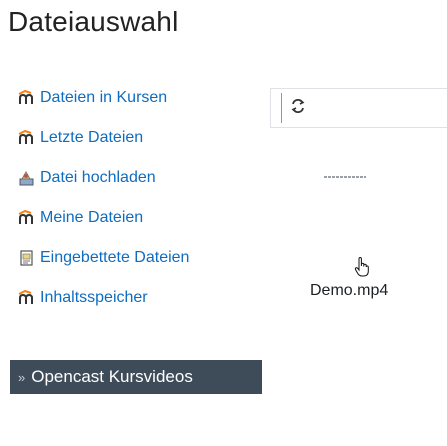 The height and width of the screenshot is (446, 447). I want to click on embedded-files-icon, so click(27, 258).